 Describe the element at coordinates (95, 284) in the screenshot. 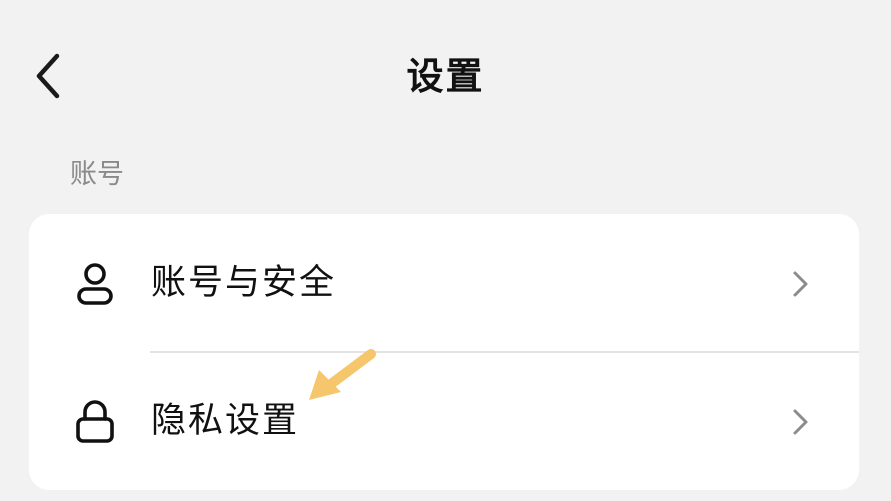

I see `user-icon` at that location.